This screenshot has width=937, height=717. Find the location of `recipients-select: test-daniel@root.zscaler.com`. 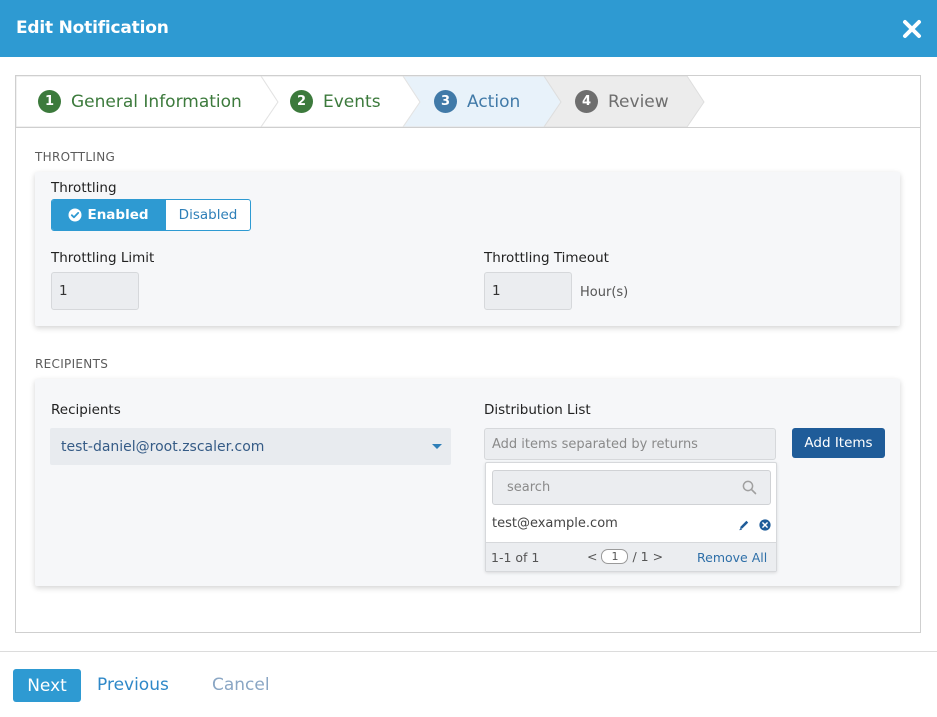

recipients-select: test-daniel@root.zscaler.com is located at coordinates (250, 446).